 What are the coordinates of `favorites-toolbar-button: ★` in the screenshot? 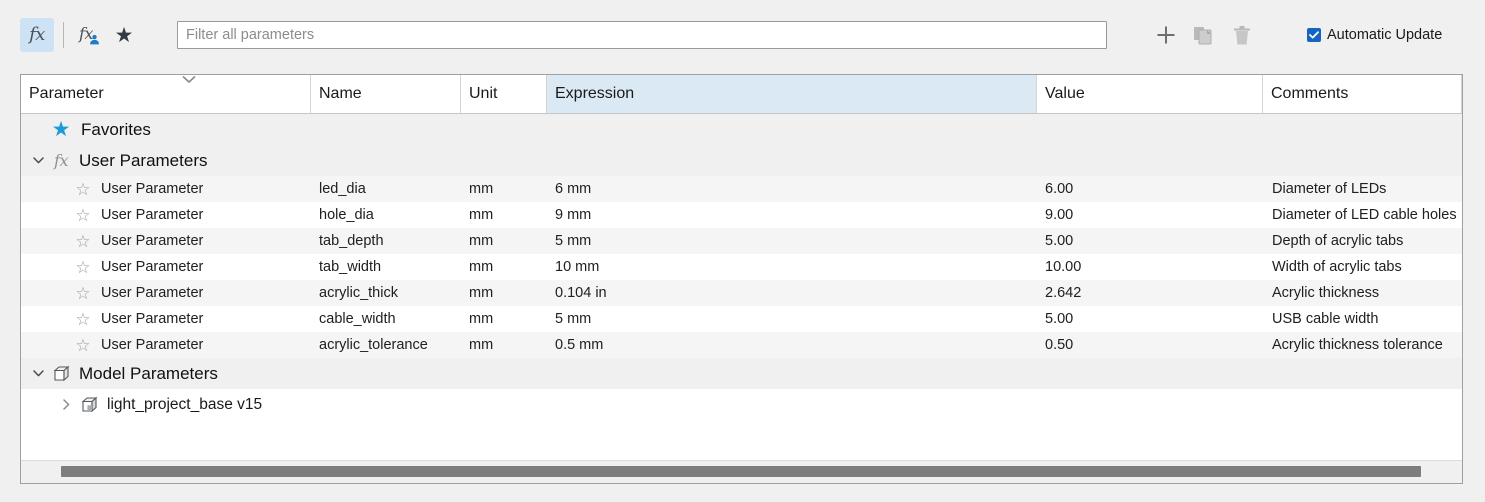 It's located at (124, 35).